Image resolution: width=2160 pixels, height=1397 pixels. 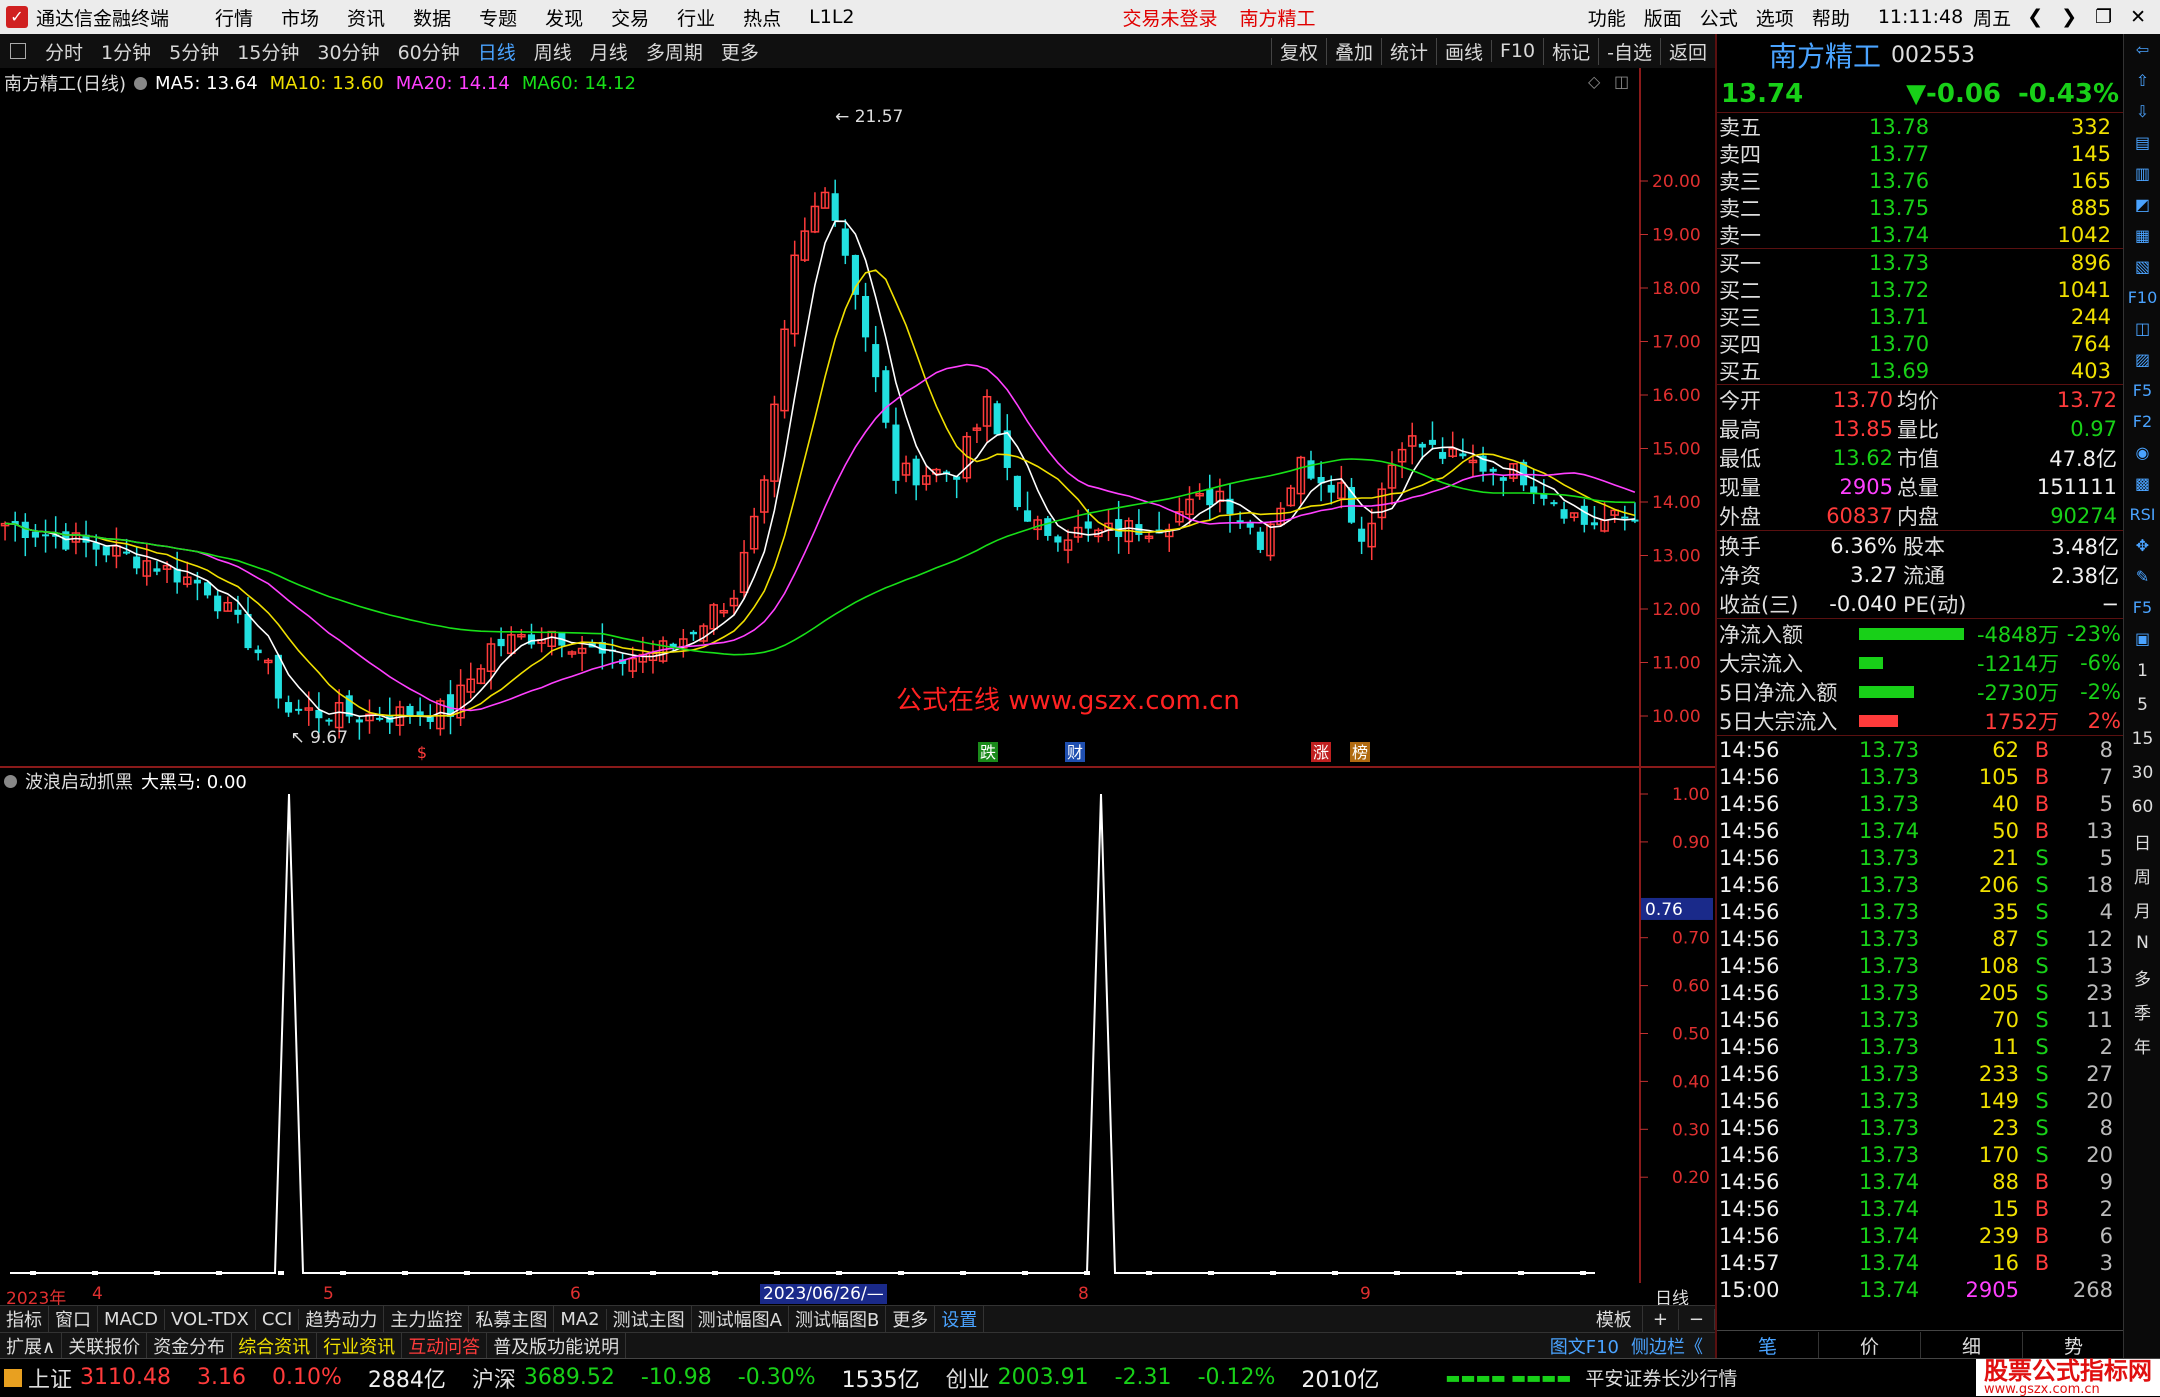 What do you see at coordinates (580, 1319) in the screenshot?
I see `indicator-tab-8: MA2` at bounding box center [580, 1319].